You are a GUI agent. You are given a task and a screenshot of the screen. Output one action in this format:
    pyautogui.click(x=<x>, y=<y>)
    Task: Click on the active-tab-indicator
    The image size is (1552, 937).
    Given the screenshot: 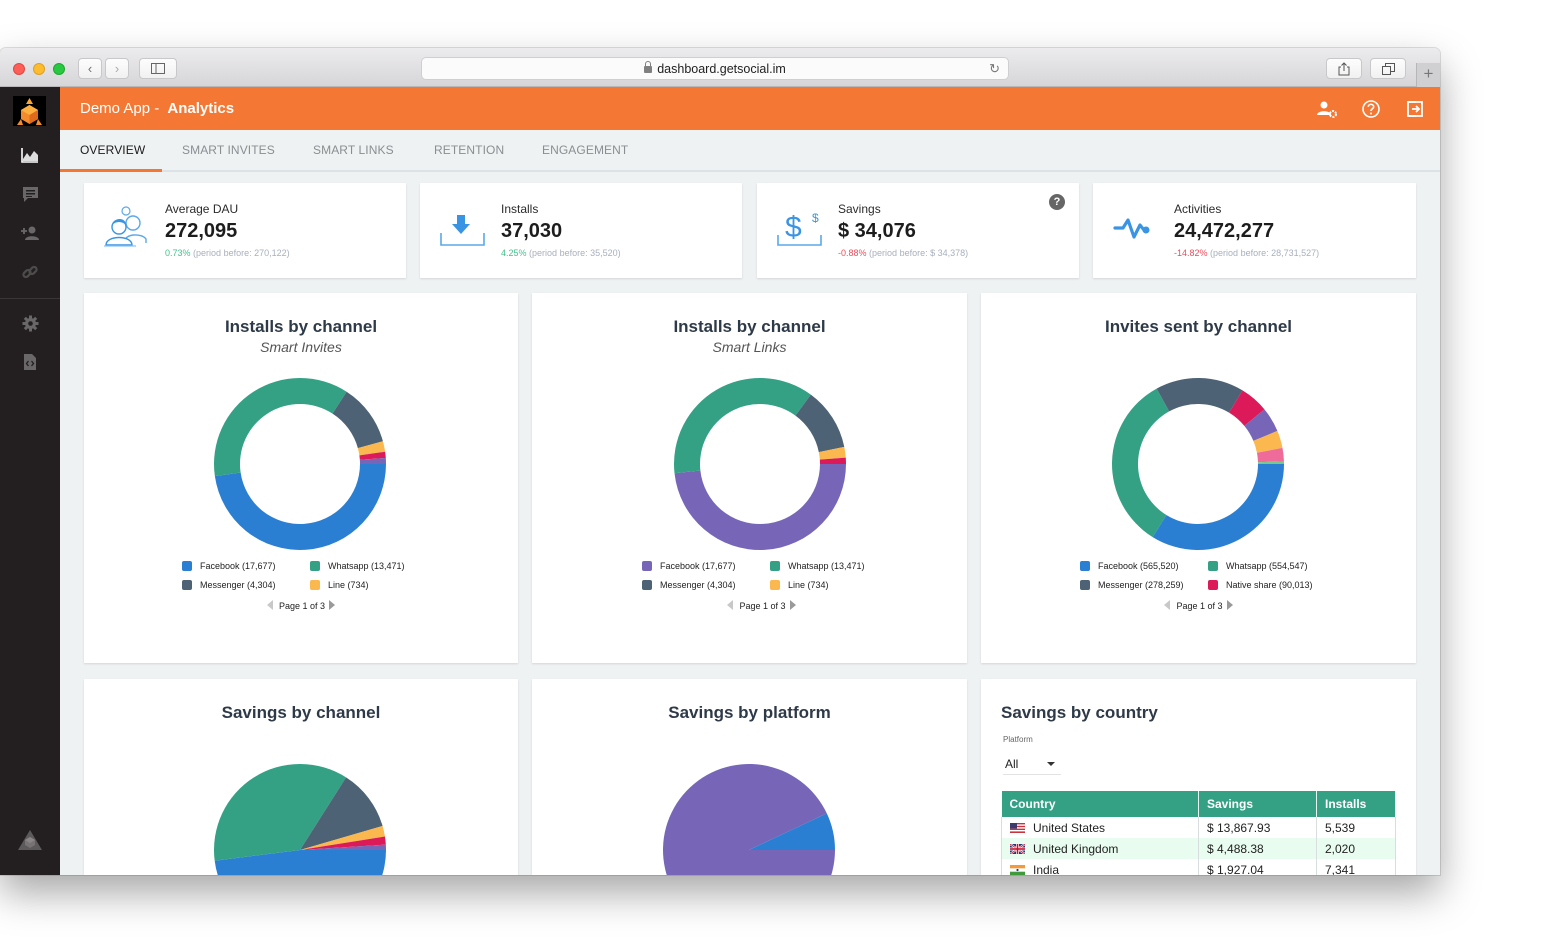 What is the action you would take?
    pyautogui.click(x=111, y=170)
    